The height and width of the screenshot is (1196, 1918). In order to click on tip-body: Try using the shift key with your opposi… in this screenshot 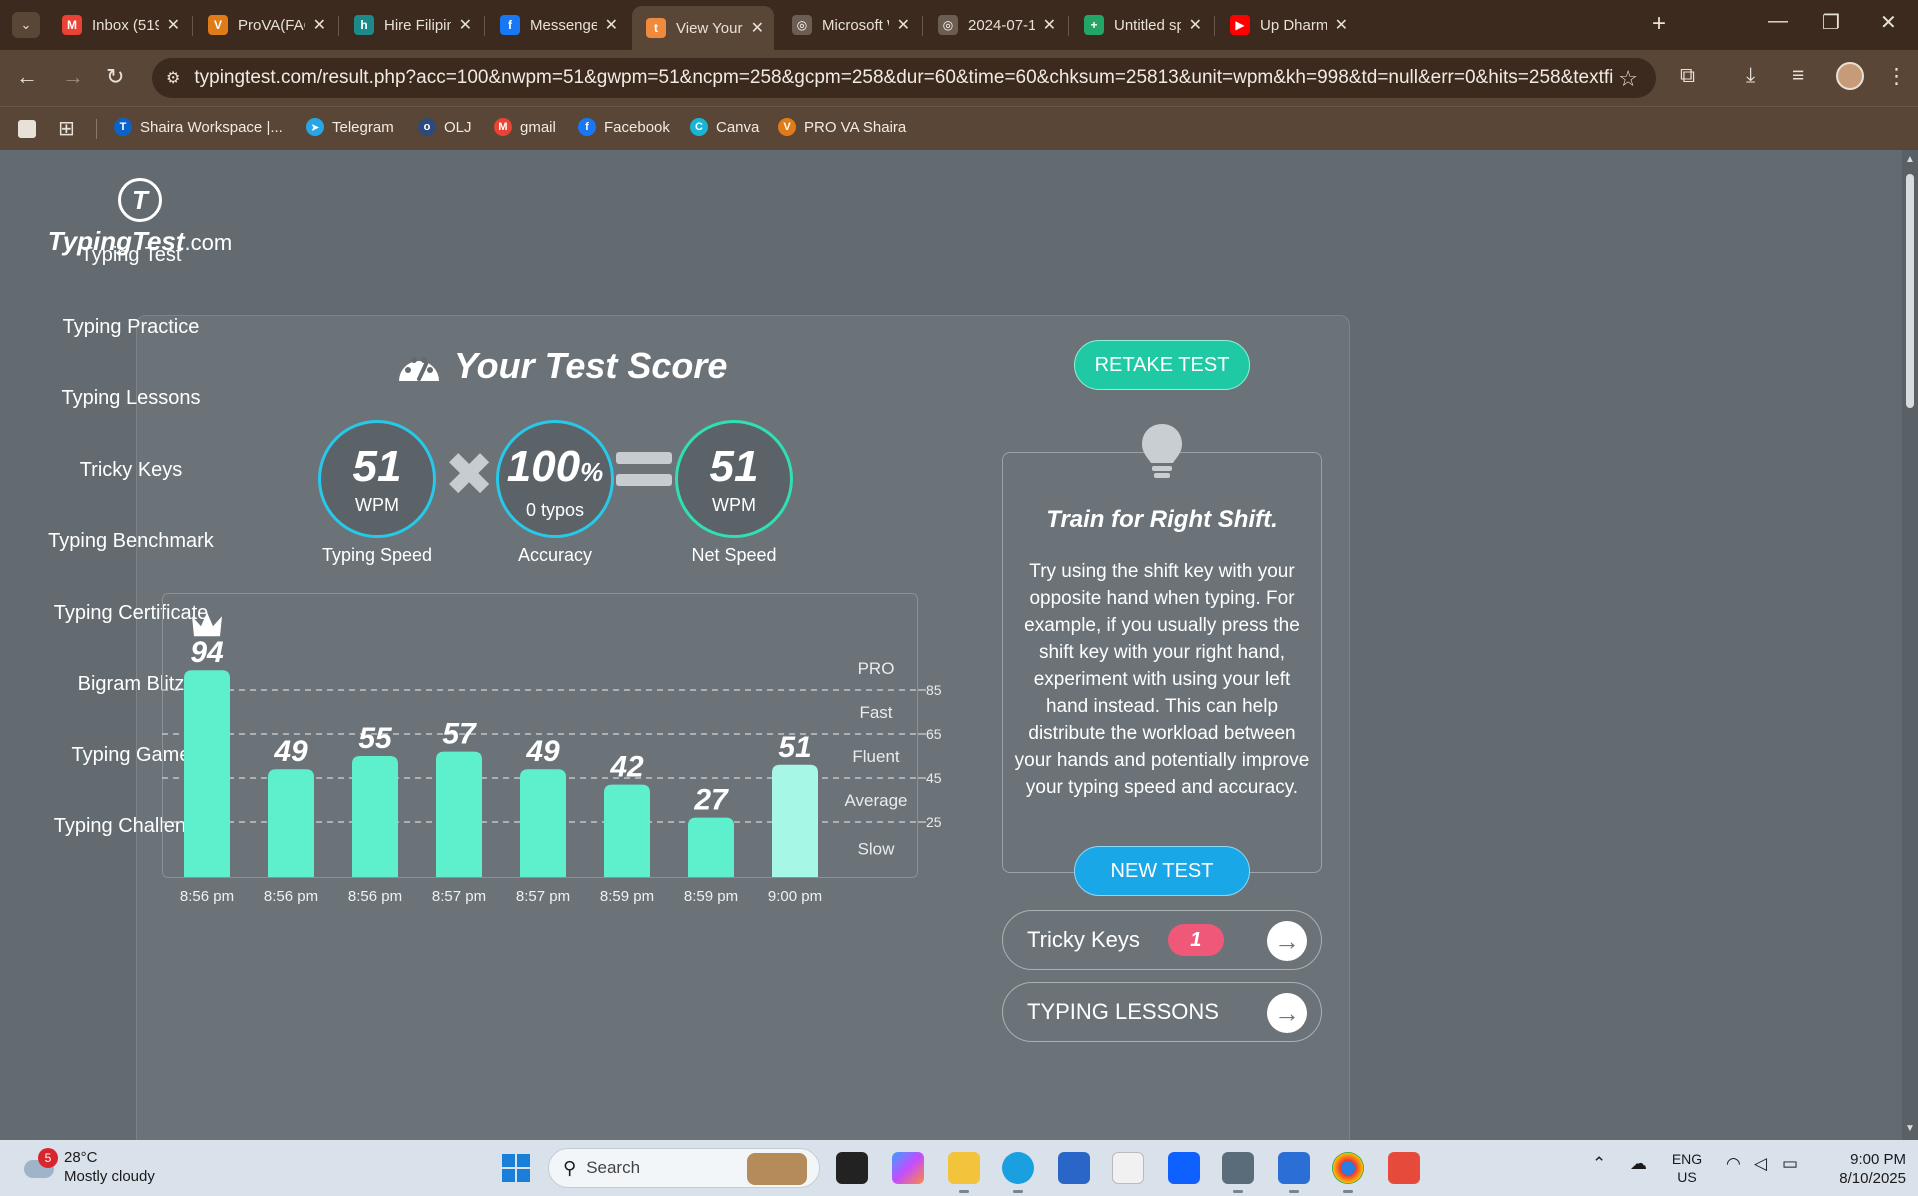, I will do `click(1162, 679)`.